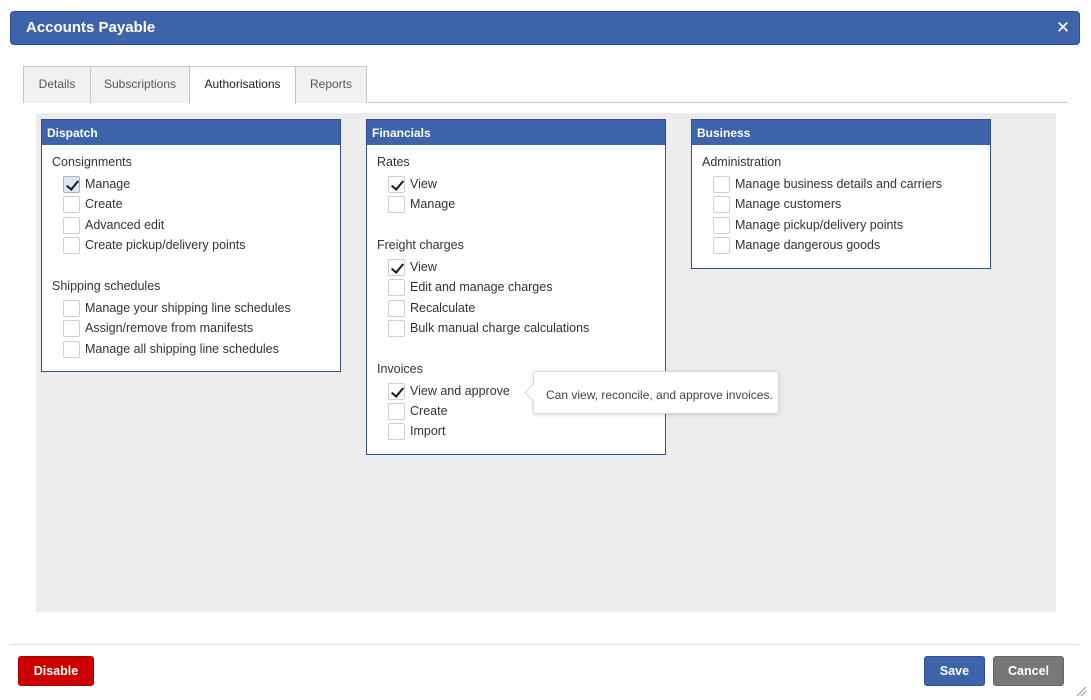  Describe the element at coordinates (481, 287) in the screenshot. I see `checkbox-label: Edit and manage charges` at that location.